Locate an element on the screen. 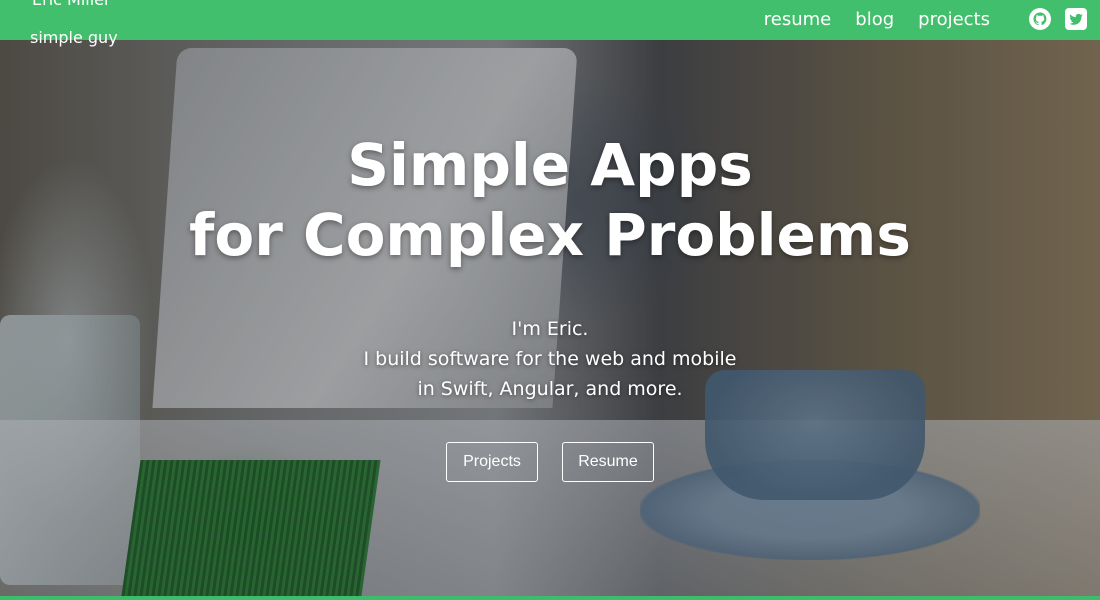  nav-link-projects: projects is located at coordinates (954, 19).